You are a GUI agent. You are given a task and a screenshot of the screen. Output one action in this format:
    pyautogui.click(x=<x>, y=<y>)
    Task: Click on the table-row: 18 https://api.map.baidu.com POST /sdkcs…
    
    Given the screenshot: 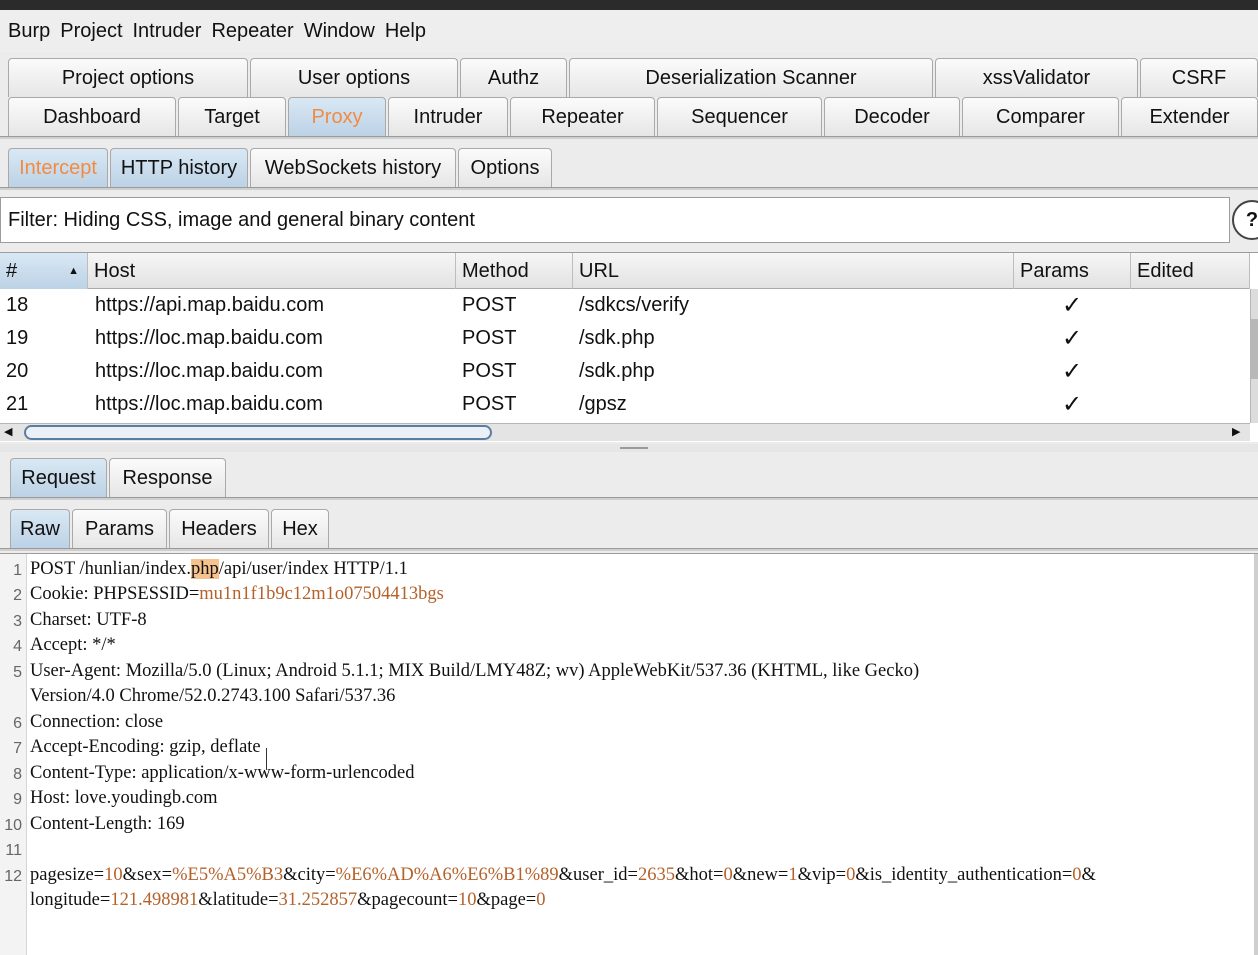 What is the action you would take?
    pyautogui.click(x=625, y=305)
    